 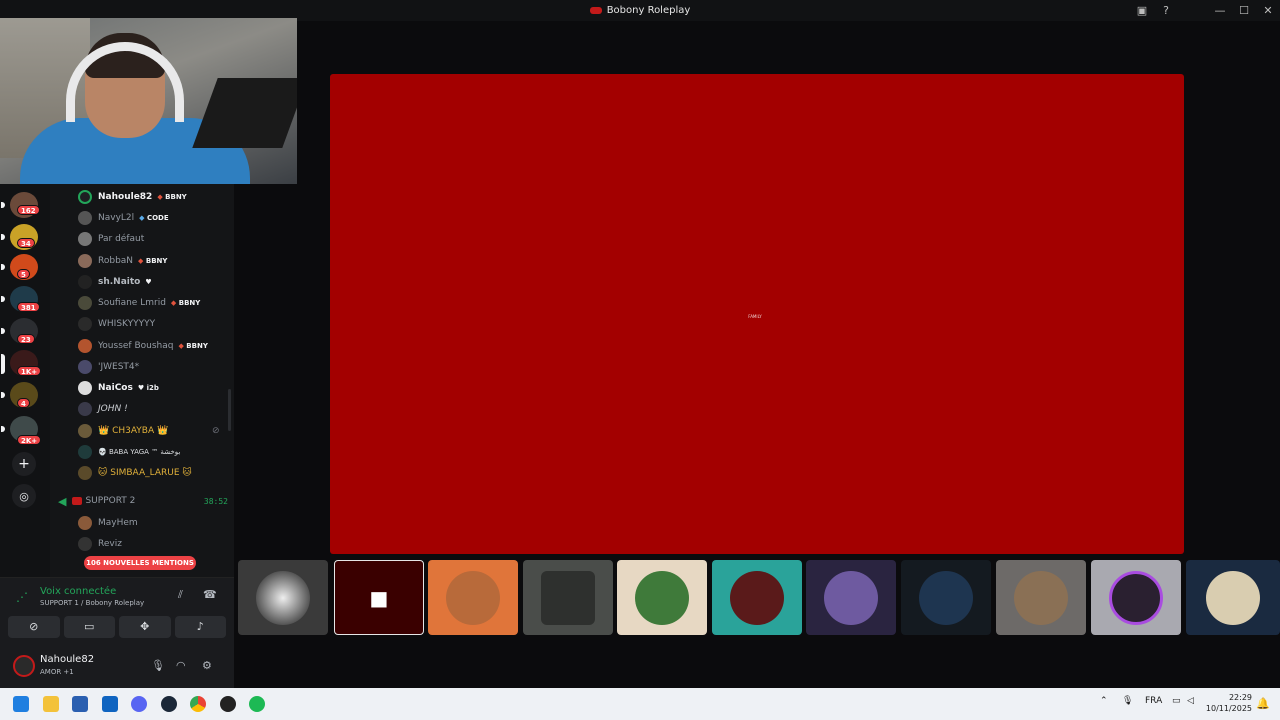 I want to click on server-rail: 162 34 5 381 23 1K+ 4 2K+ + ◎, so click(x=25, y=380).